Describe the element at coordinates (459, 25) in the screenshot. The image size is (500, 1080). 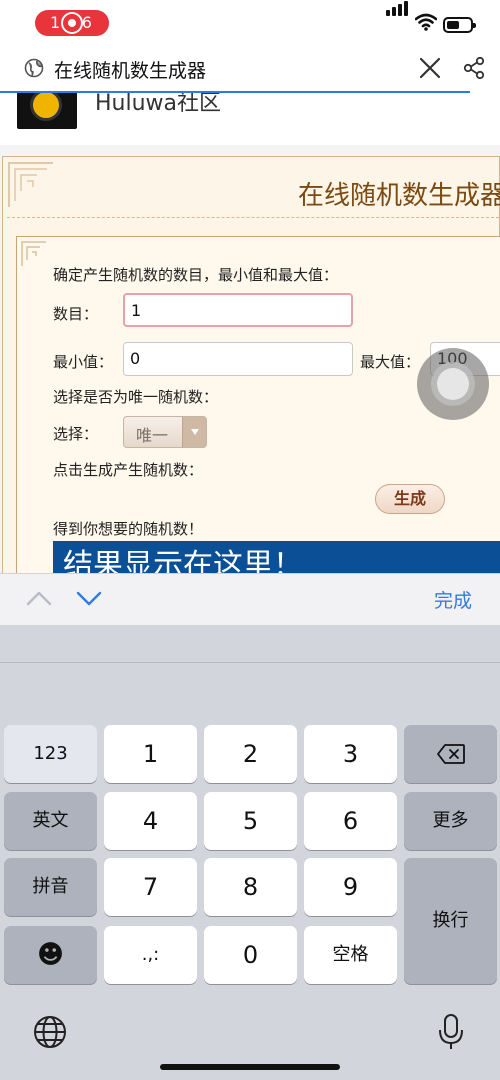
I see `battery-icon` at that location.